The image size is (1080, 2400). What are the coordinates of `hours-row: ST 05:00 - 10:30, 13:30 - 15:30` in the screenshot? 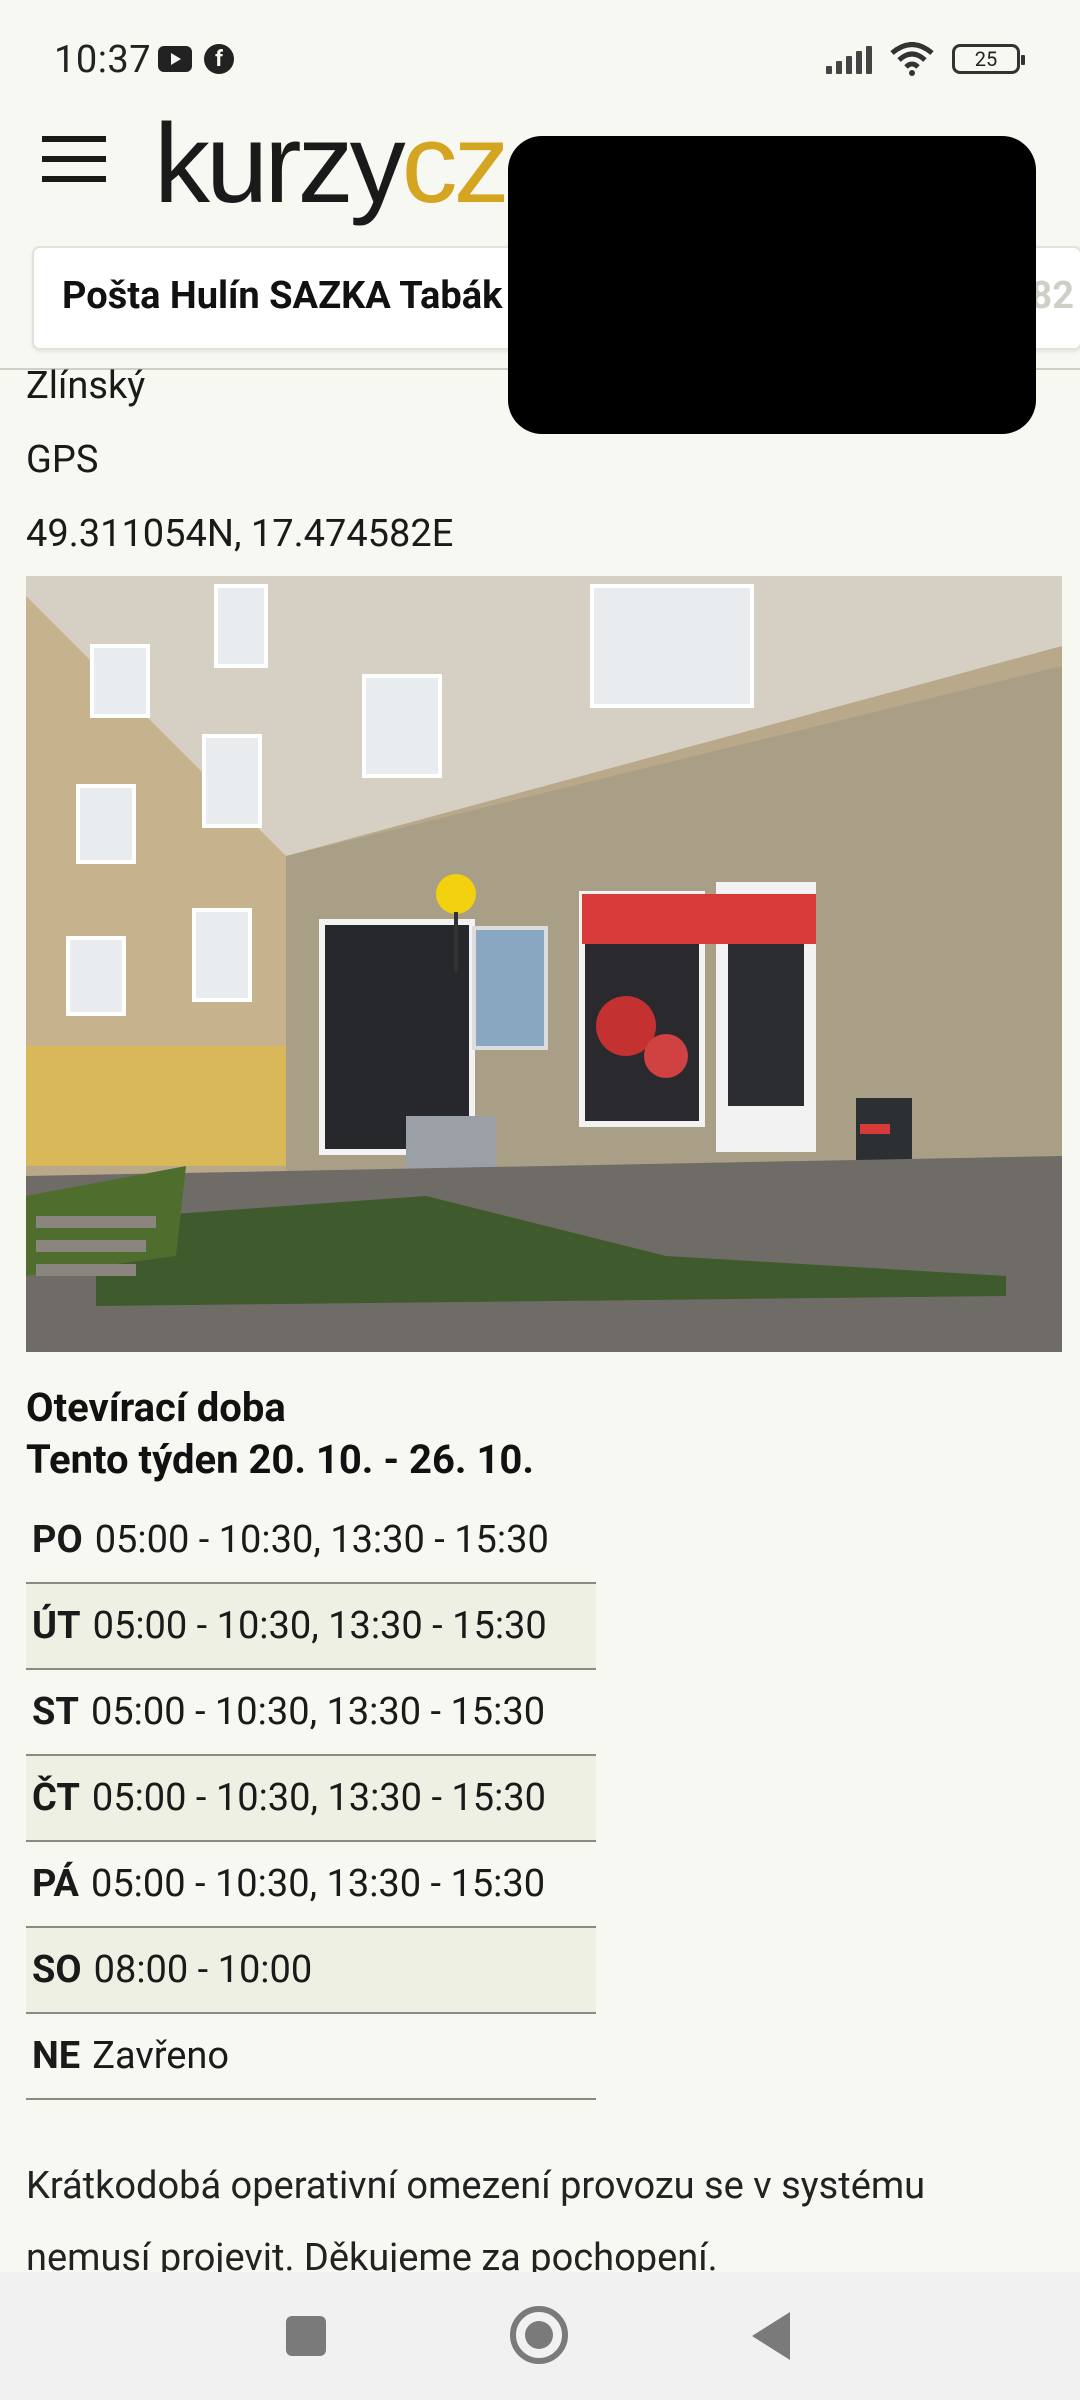 It's located at (311, 1713).